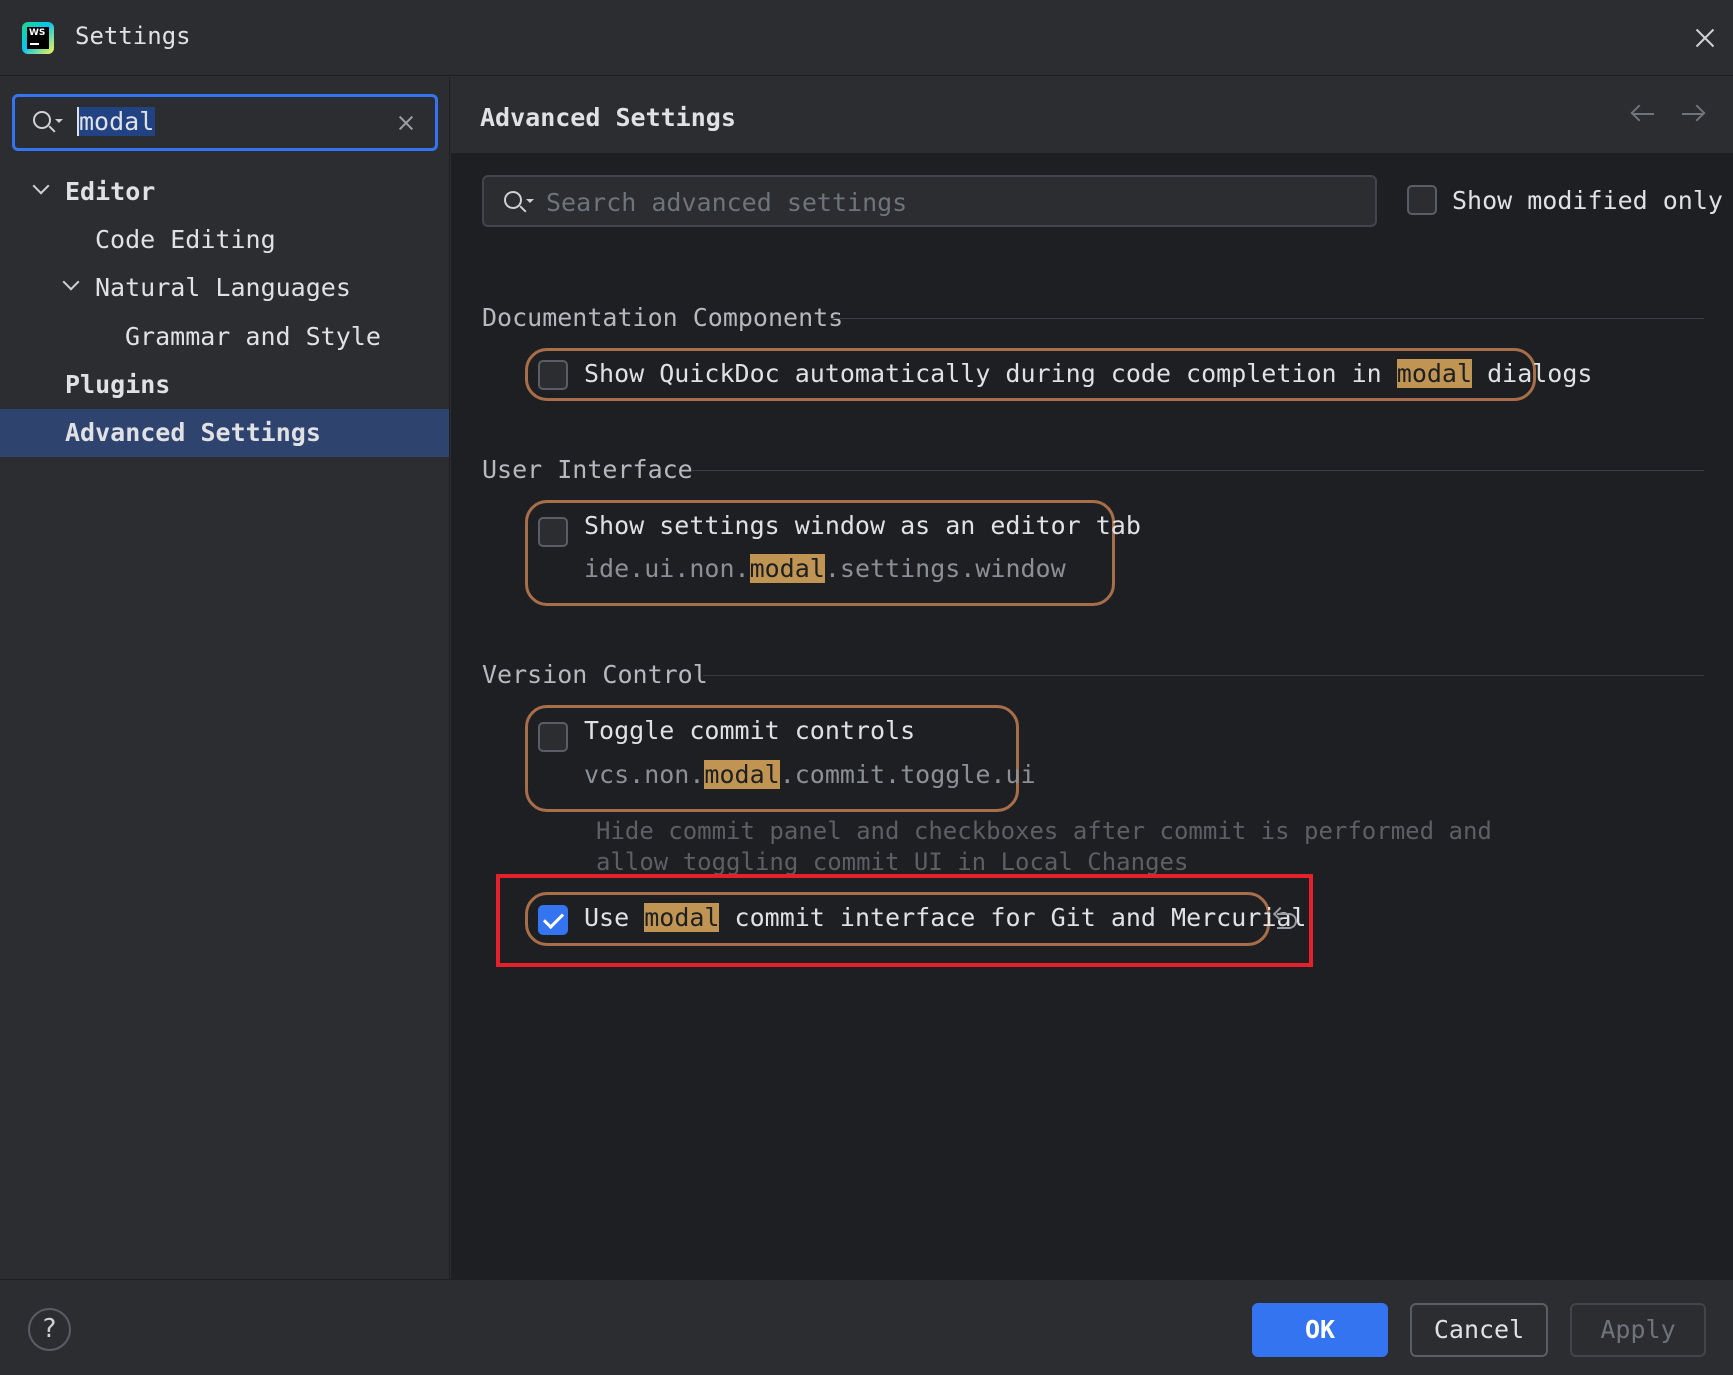  Describe the element at coordinates (193, 432) in the screenshot. I see `sidebar-item-label: Advanced Settings` at that location.